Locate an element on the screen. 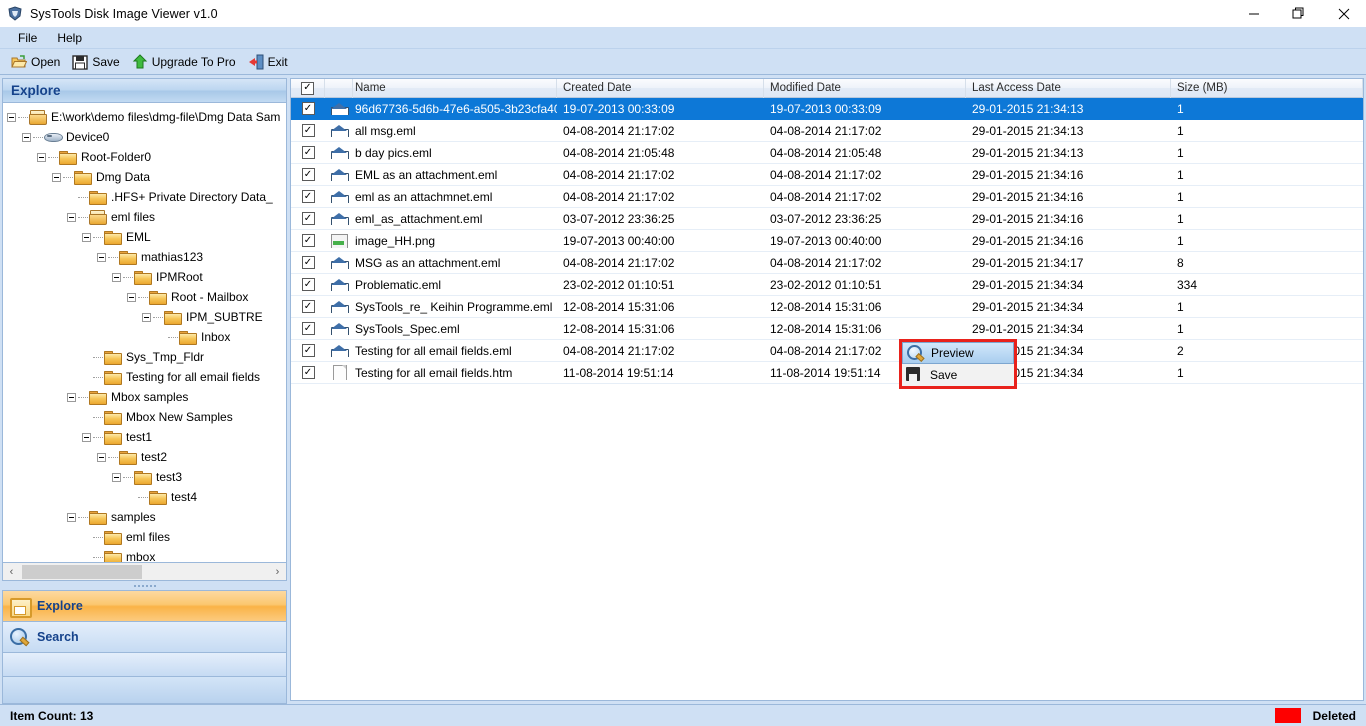 This screenshot has height=726, width=1366. save-button: Save is located at coordinates (95, 62).